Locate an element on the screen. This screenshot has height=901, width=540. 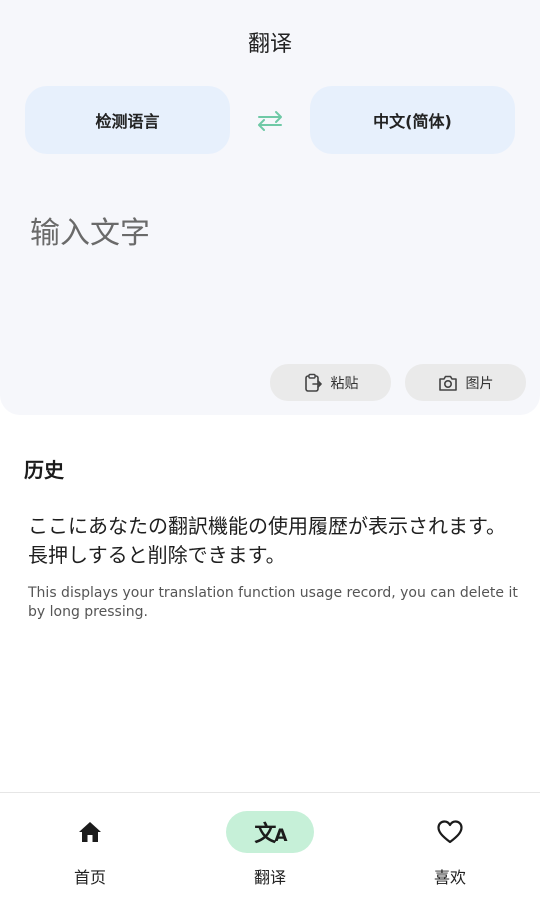
nav-item-home: 首页 is located at coordinates (90, 847).